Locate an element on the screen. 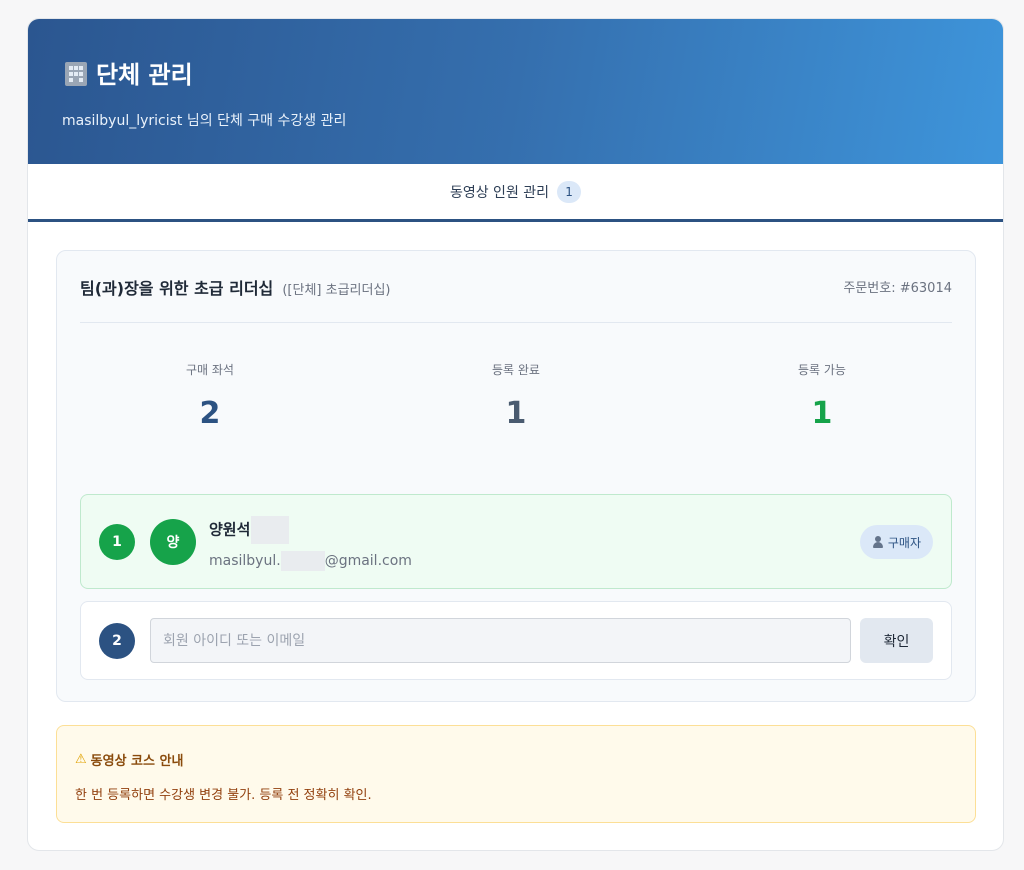  stat-label: 등록 가능 is located at coordinates (821, 370).